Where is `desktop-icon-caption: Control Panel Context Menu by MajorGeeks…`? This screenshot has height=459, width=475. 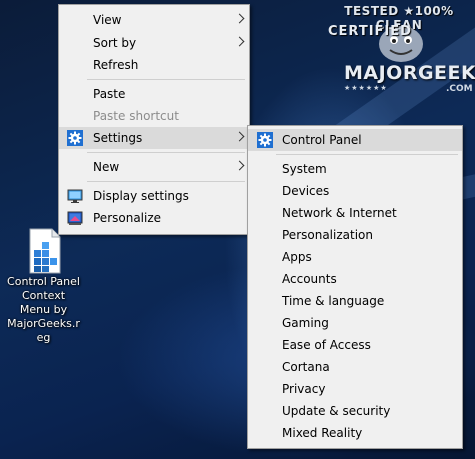
desktop-icon-caption: Control Panel Context Menu by MajorGeeks… is located at coordinates (43, 309).